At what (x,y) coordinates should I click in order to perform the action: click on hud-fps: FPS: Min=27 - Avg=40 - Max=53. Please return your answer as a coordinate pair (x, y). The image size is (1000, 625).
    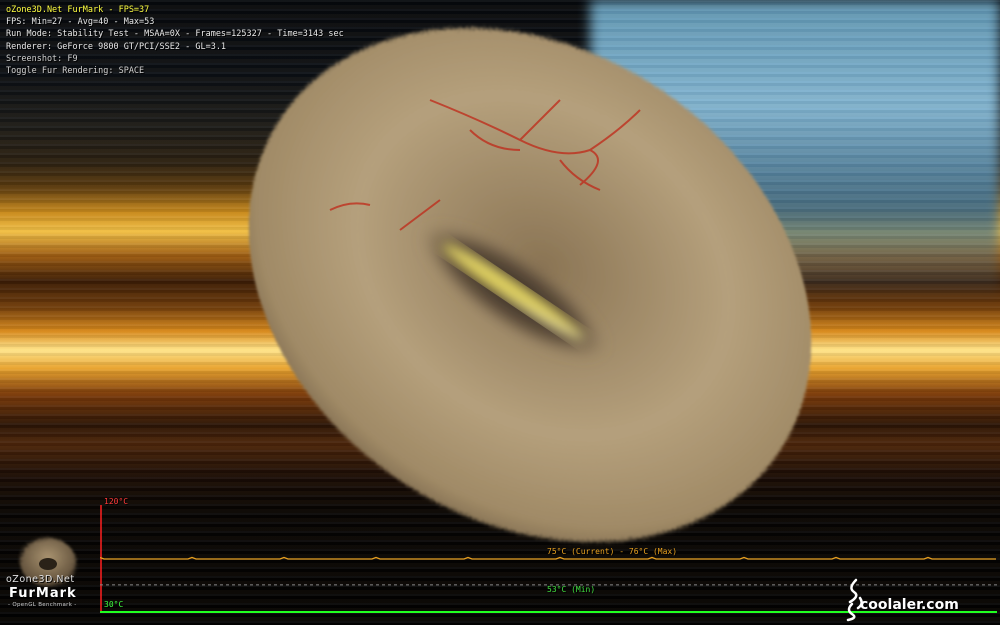
    Looking at the image, I should click on (80, 22).